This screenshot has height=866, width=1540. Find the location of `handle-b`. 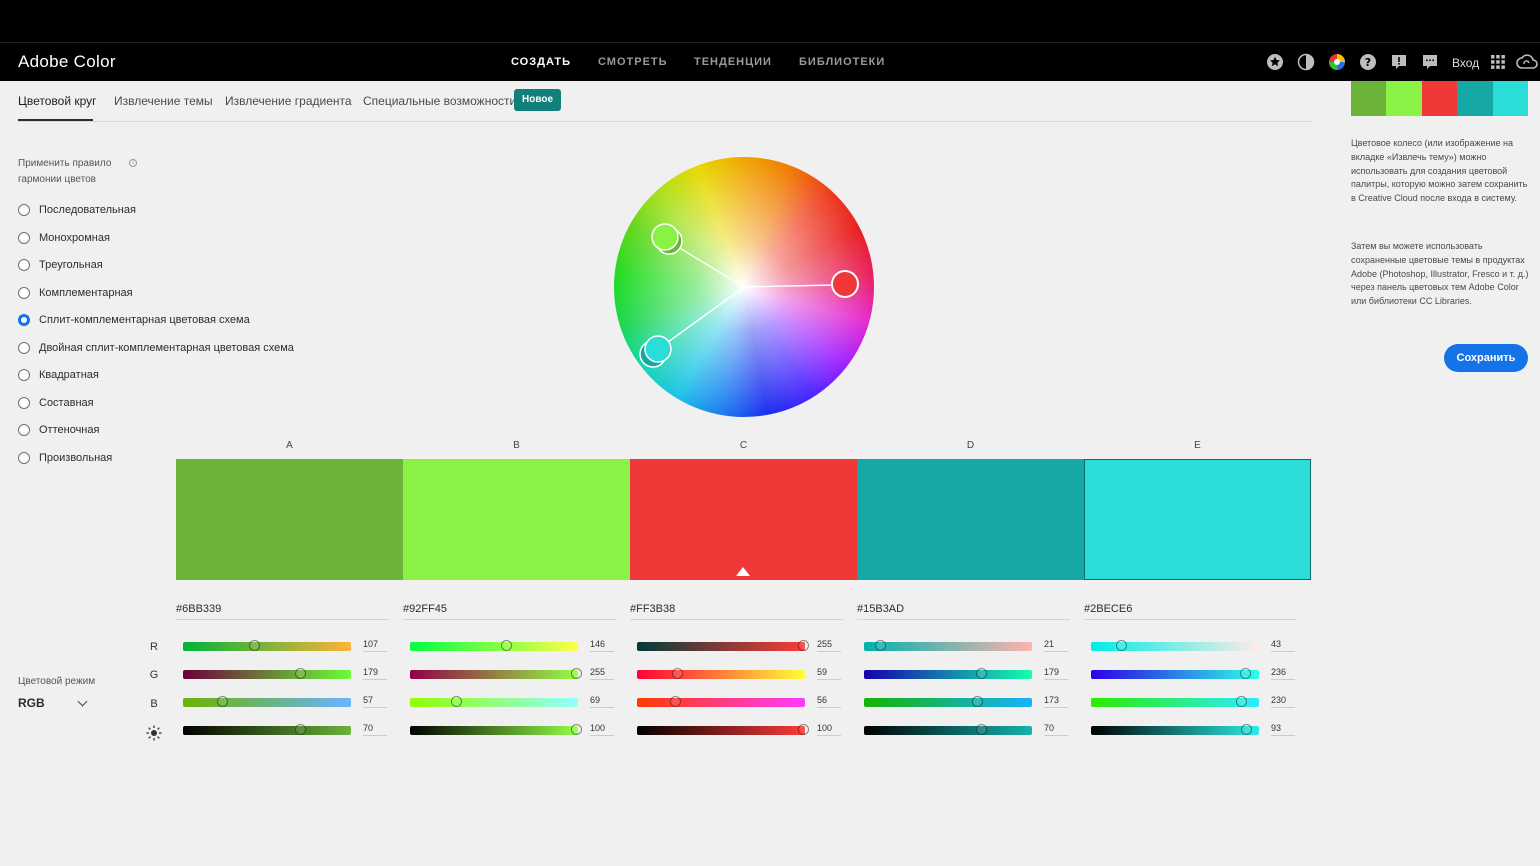

handle-b is located at coordinates (665, 237).